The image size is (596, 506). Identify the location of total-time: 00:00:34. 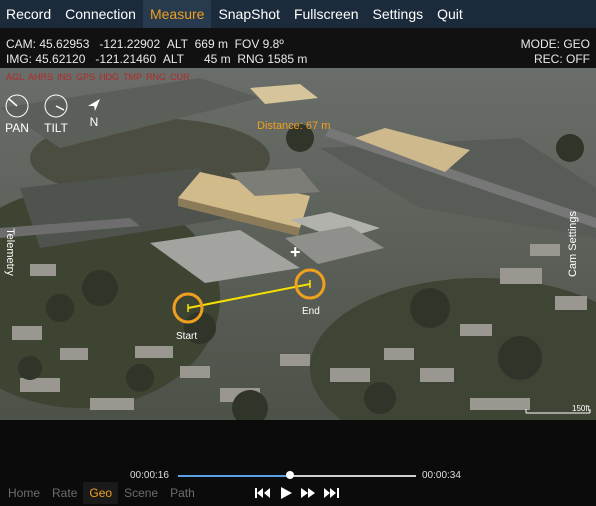
(441, 475).